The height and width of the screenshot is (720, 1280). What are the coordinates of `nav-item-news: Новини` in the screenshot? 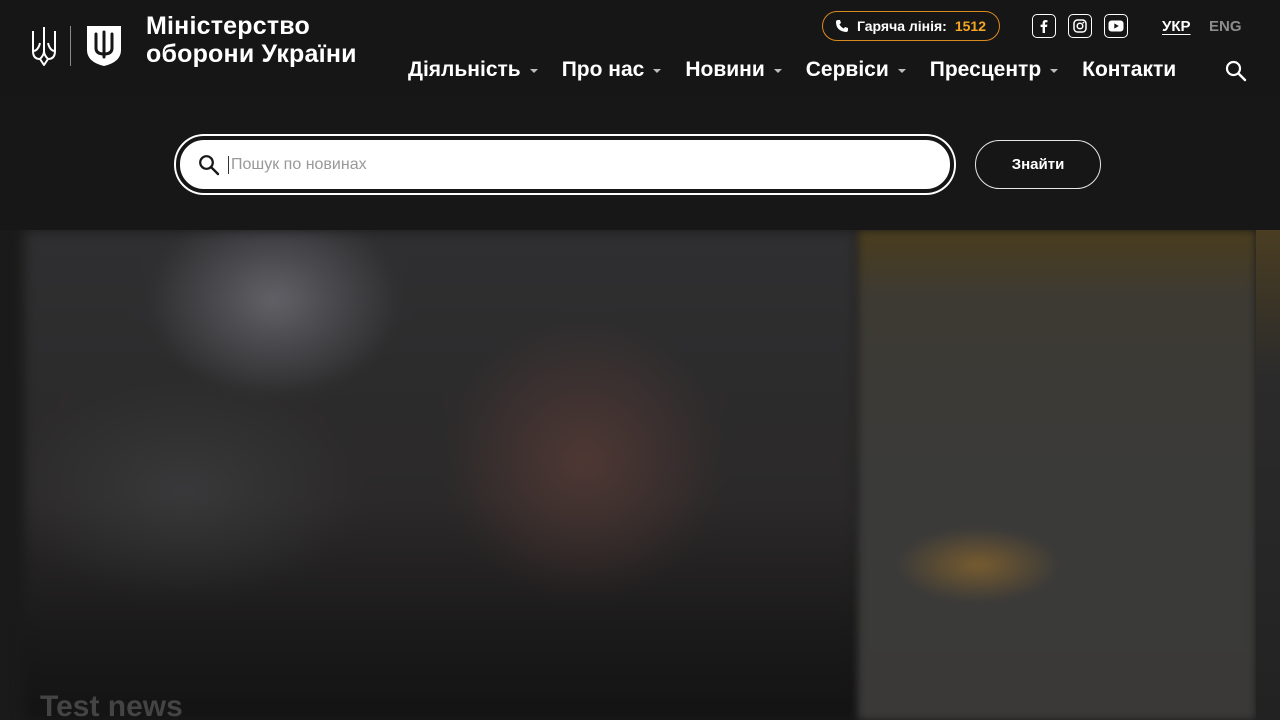 It's located at (733, 70).